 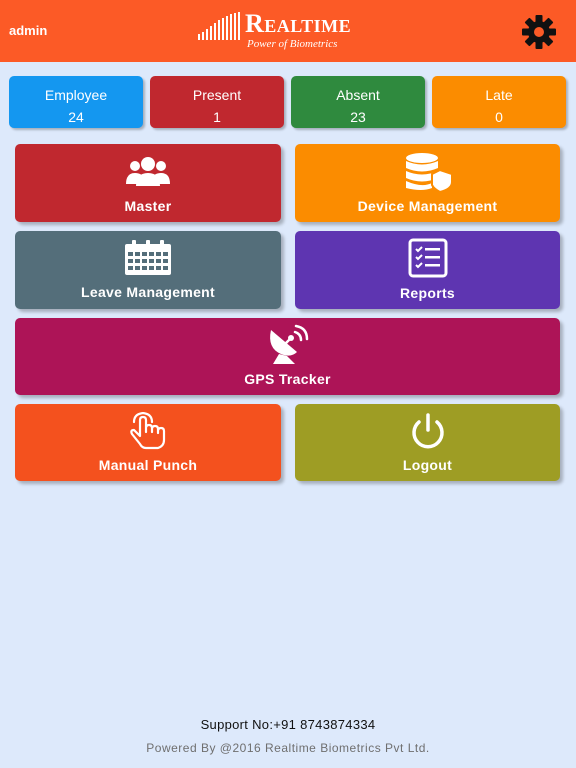 I want to click on tile-label: Leave Management, so click(x=148, y=292).